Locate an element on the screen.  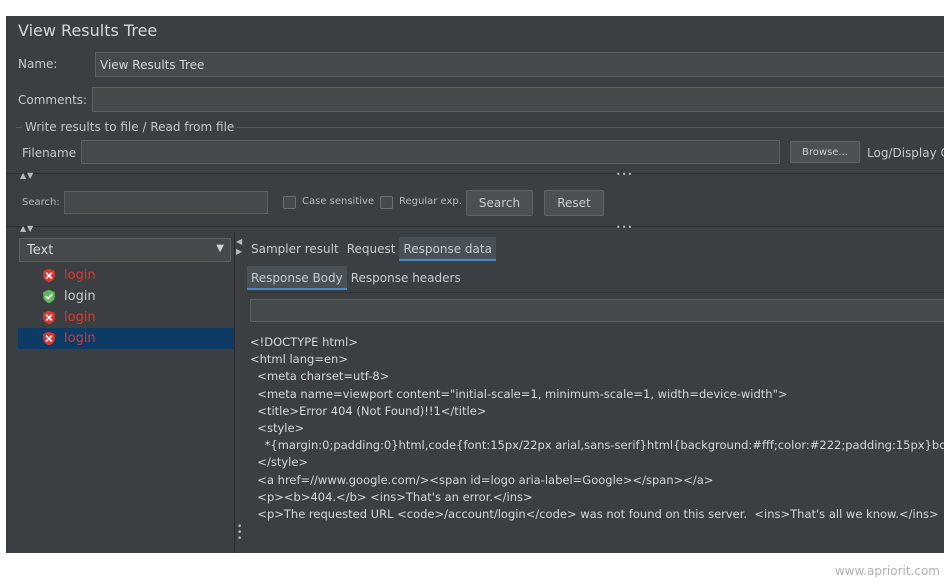
drag-handle-icon-2: ••• is located at coordinates (624, 227).